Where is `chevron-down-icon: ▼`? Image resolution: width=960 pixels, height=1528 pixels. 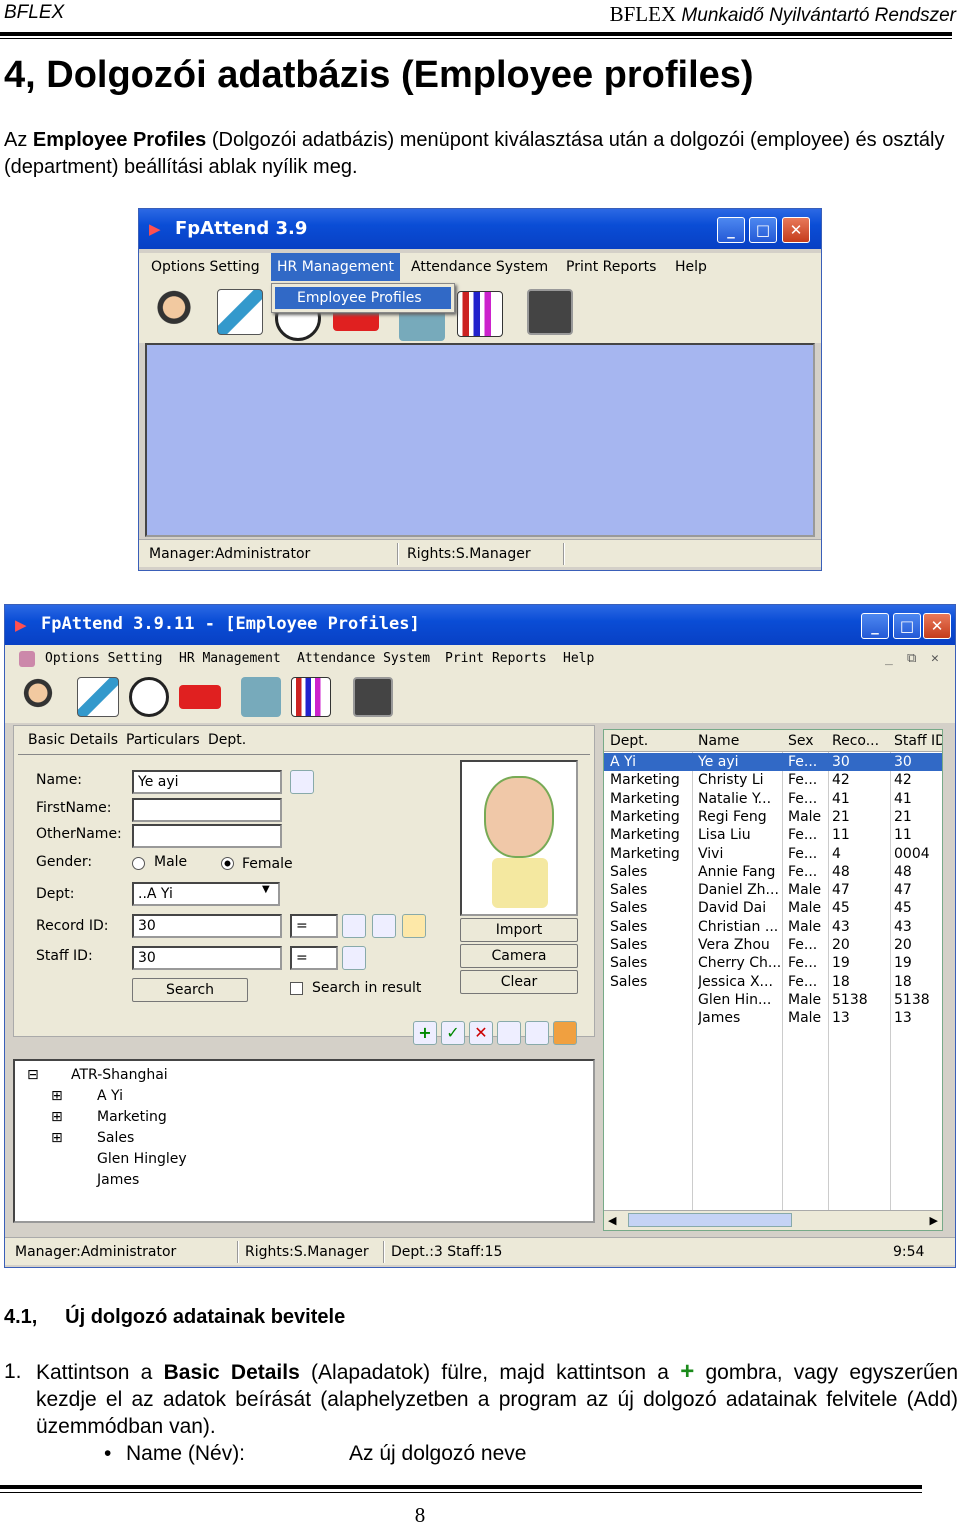
chevron-down-icon: ▼ is located at coordinates (266, 889).